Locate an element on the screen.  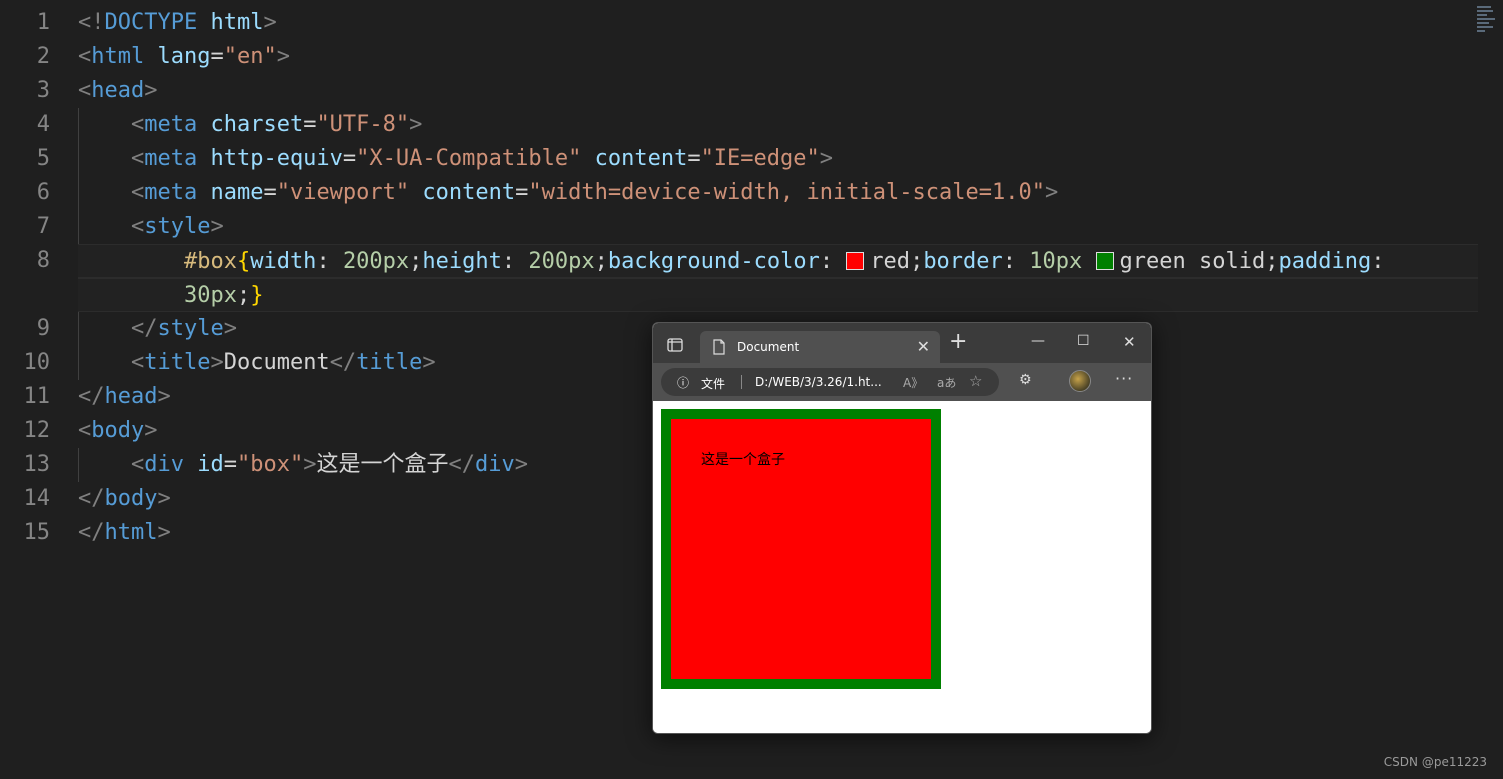
extensions-icon: ⚙ is located at coordinates (1025, 380).